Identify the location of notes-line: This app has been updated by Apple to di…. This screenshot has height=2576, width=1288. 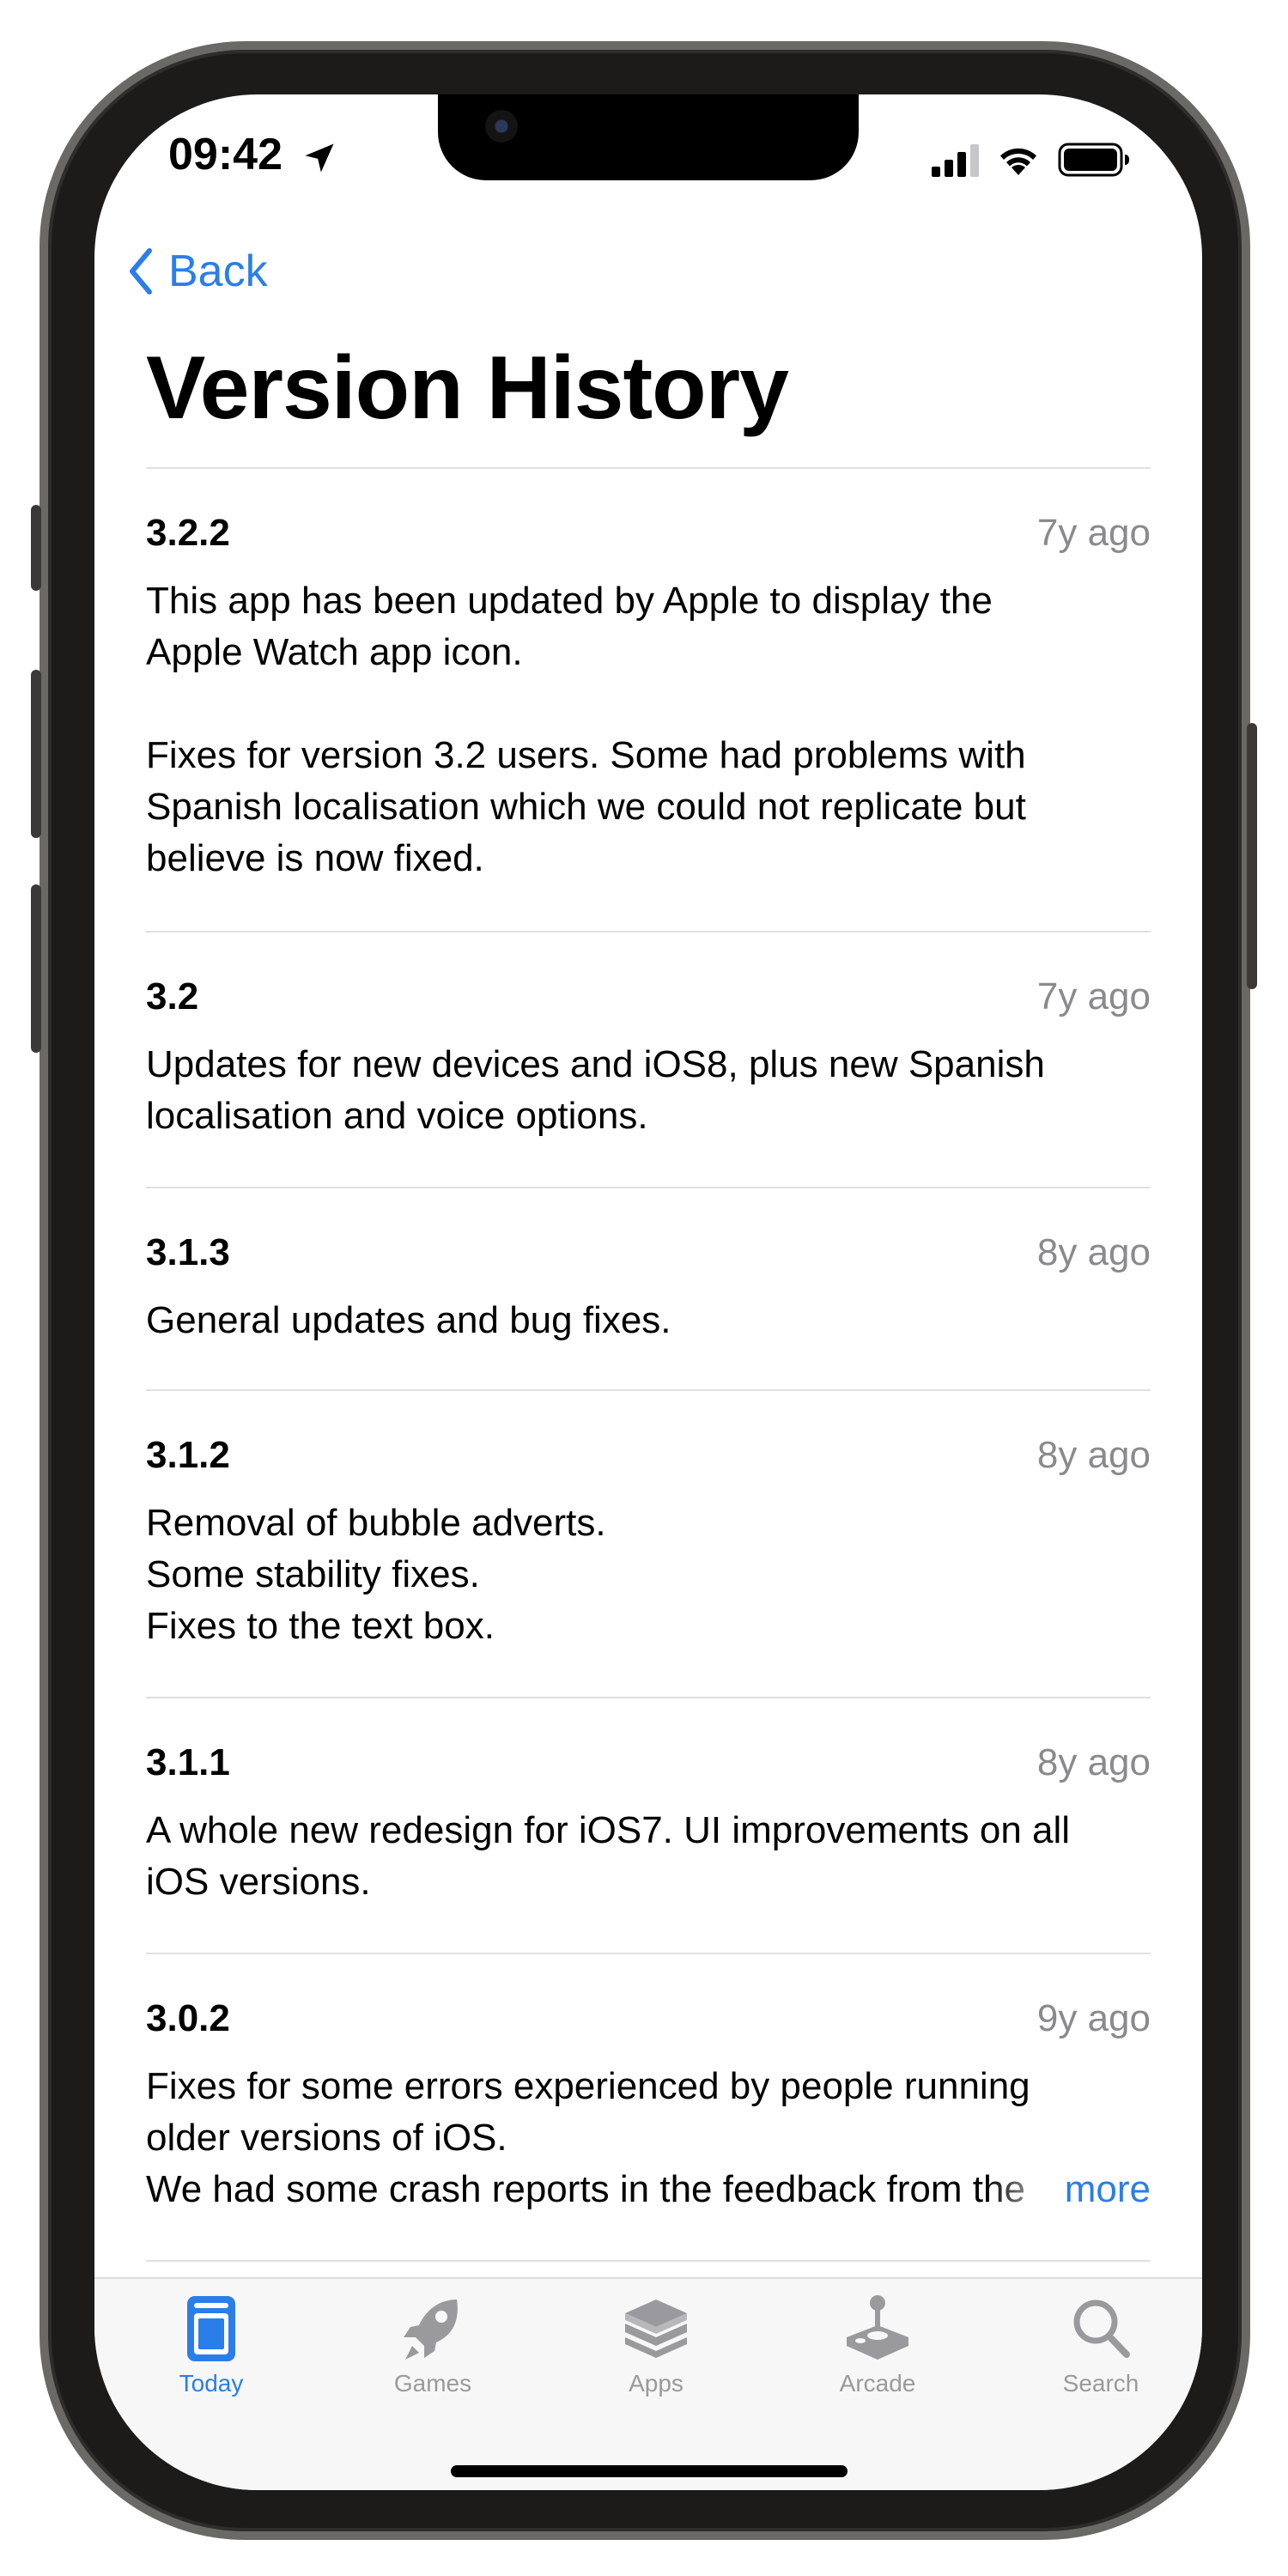
(569, 601).